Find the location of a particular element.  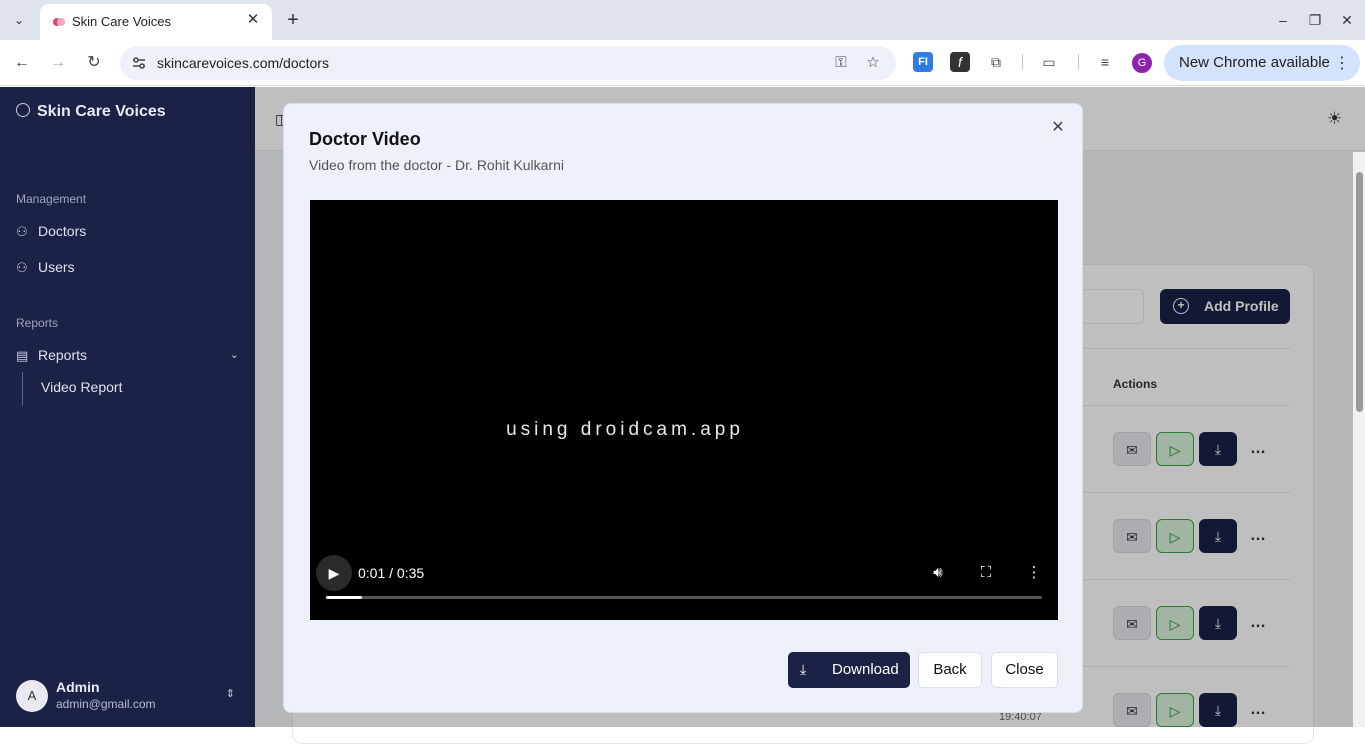

video-play-button: ▶ is located at coordinates (334, 573).